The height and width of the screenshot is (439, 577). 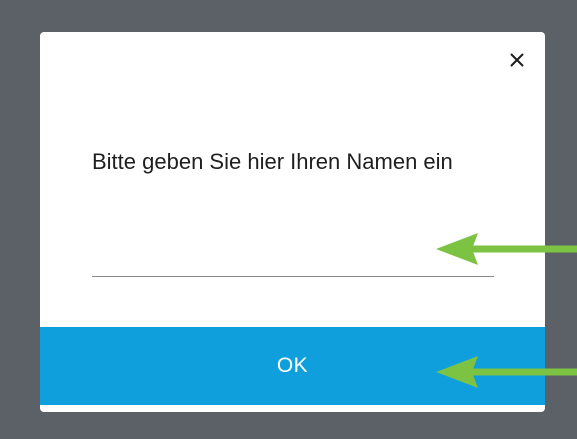 What do you see at coordinates (272, 161) in the screenshot?
I see `dialog-prompt: Bitte geben Sie hier Ihren Namen ein` at bounding box center [272, 161].